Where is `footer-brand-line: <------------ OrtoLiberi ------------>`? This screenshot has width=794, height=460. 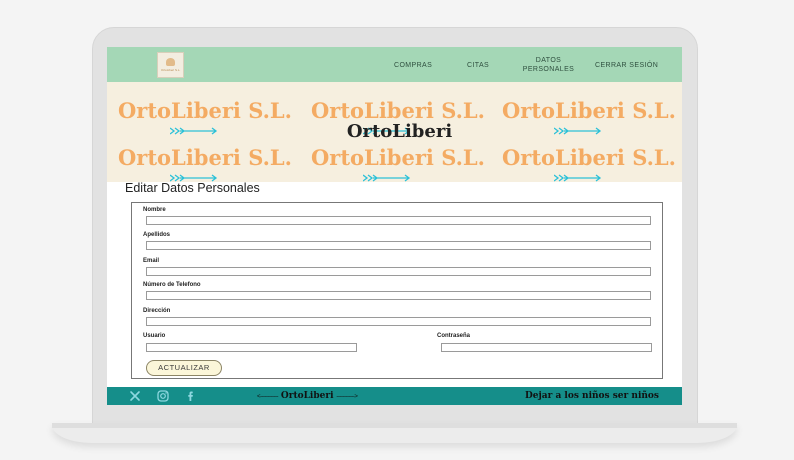
footer-brand-line: <------------ OrtoLiberi ------------> is located at coordinates (307, 396).